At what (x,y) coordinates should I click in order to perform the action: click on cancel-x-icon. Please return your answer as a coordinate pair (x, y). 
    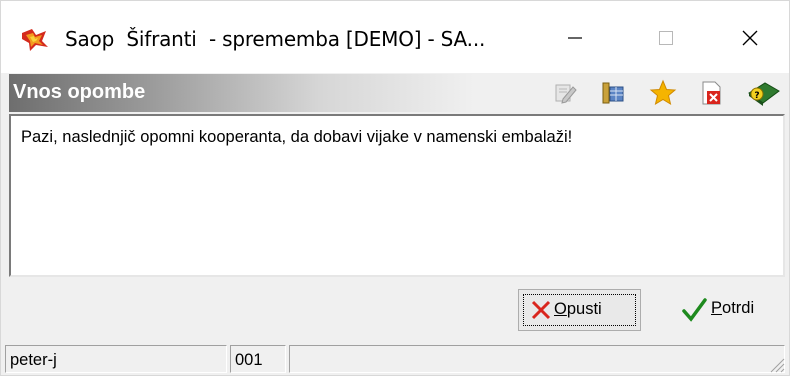
    Looking at the image, I should click on (541, 310).